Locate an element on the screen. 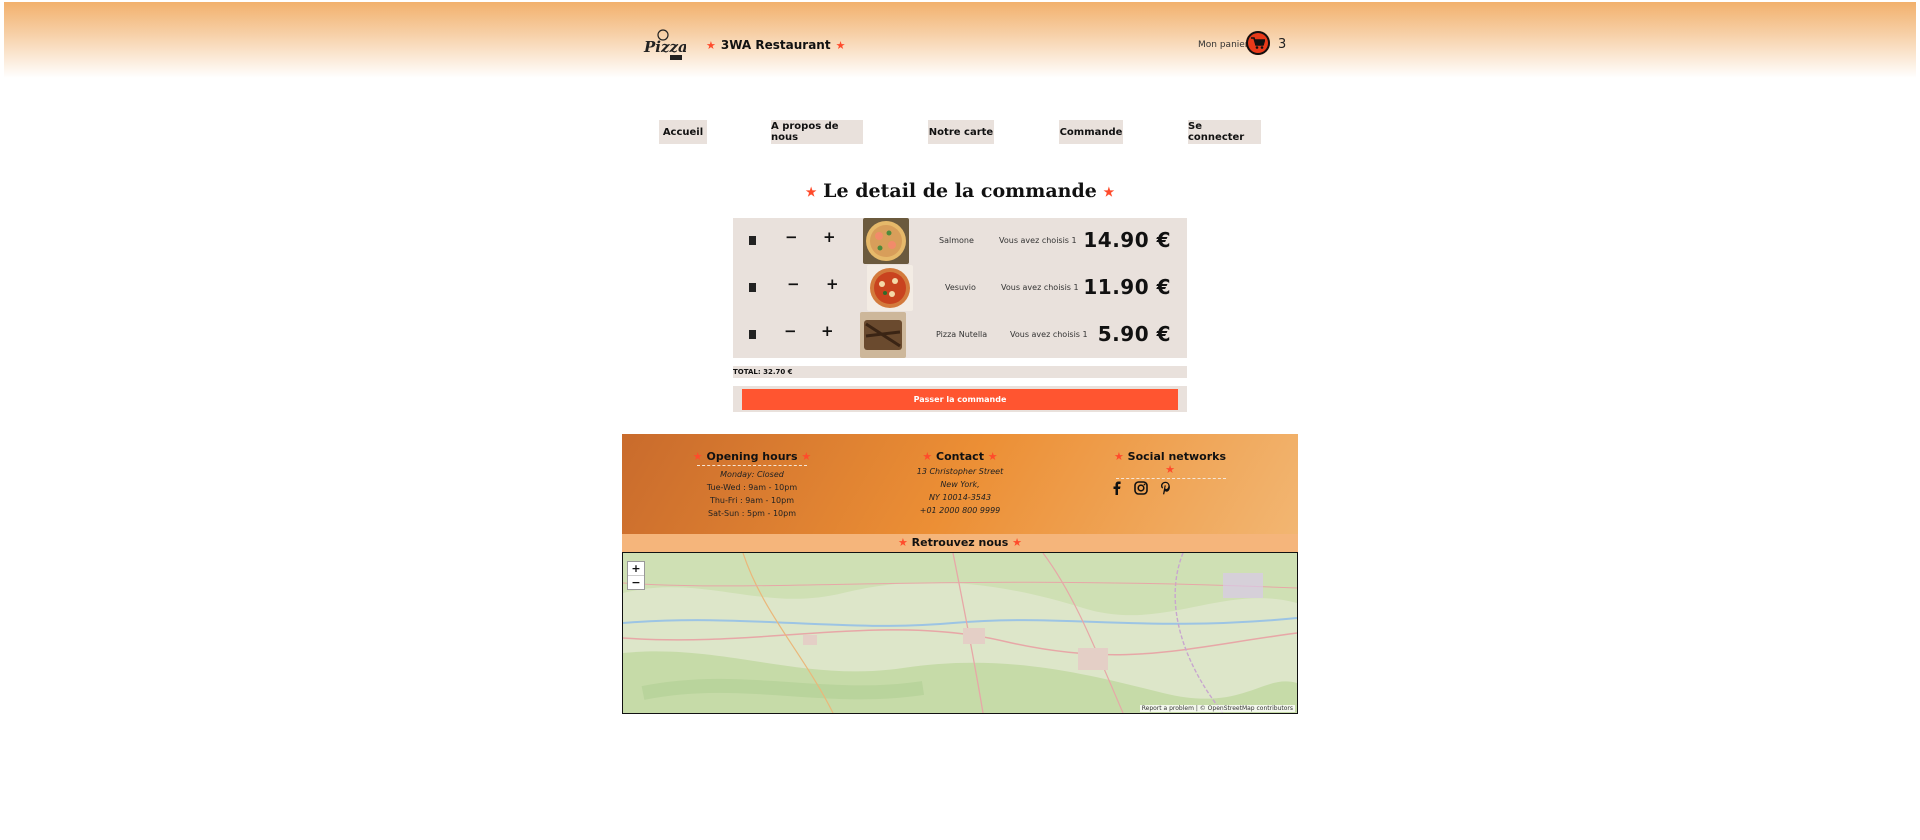  pinterest-icon is located at coordinates (1165, 488).